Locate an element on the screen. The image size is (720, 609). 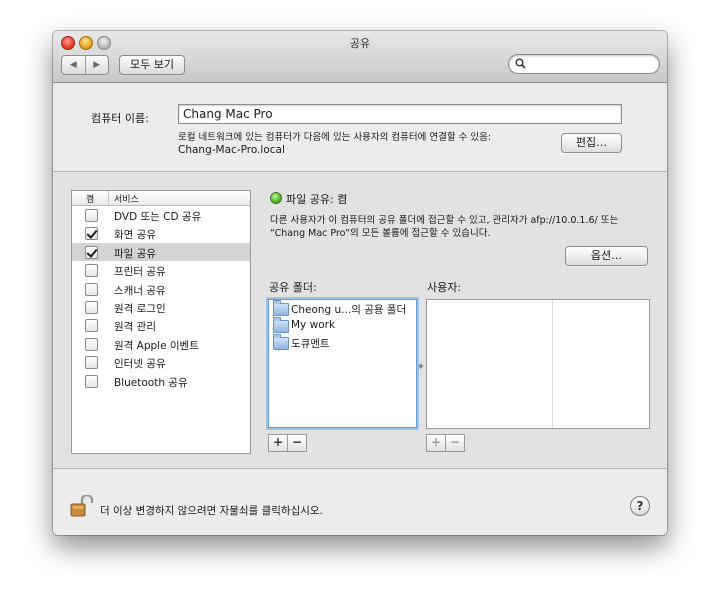
users-label: 사용자: is located at coordinates (444, 287).